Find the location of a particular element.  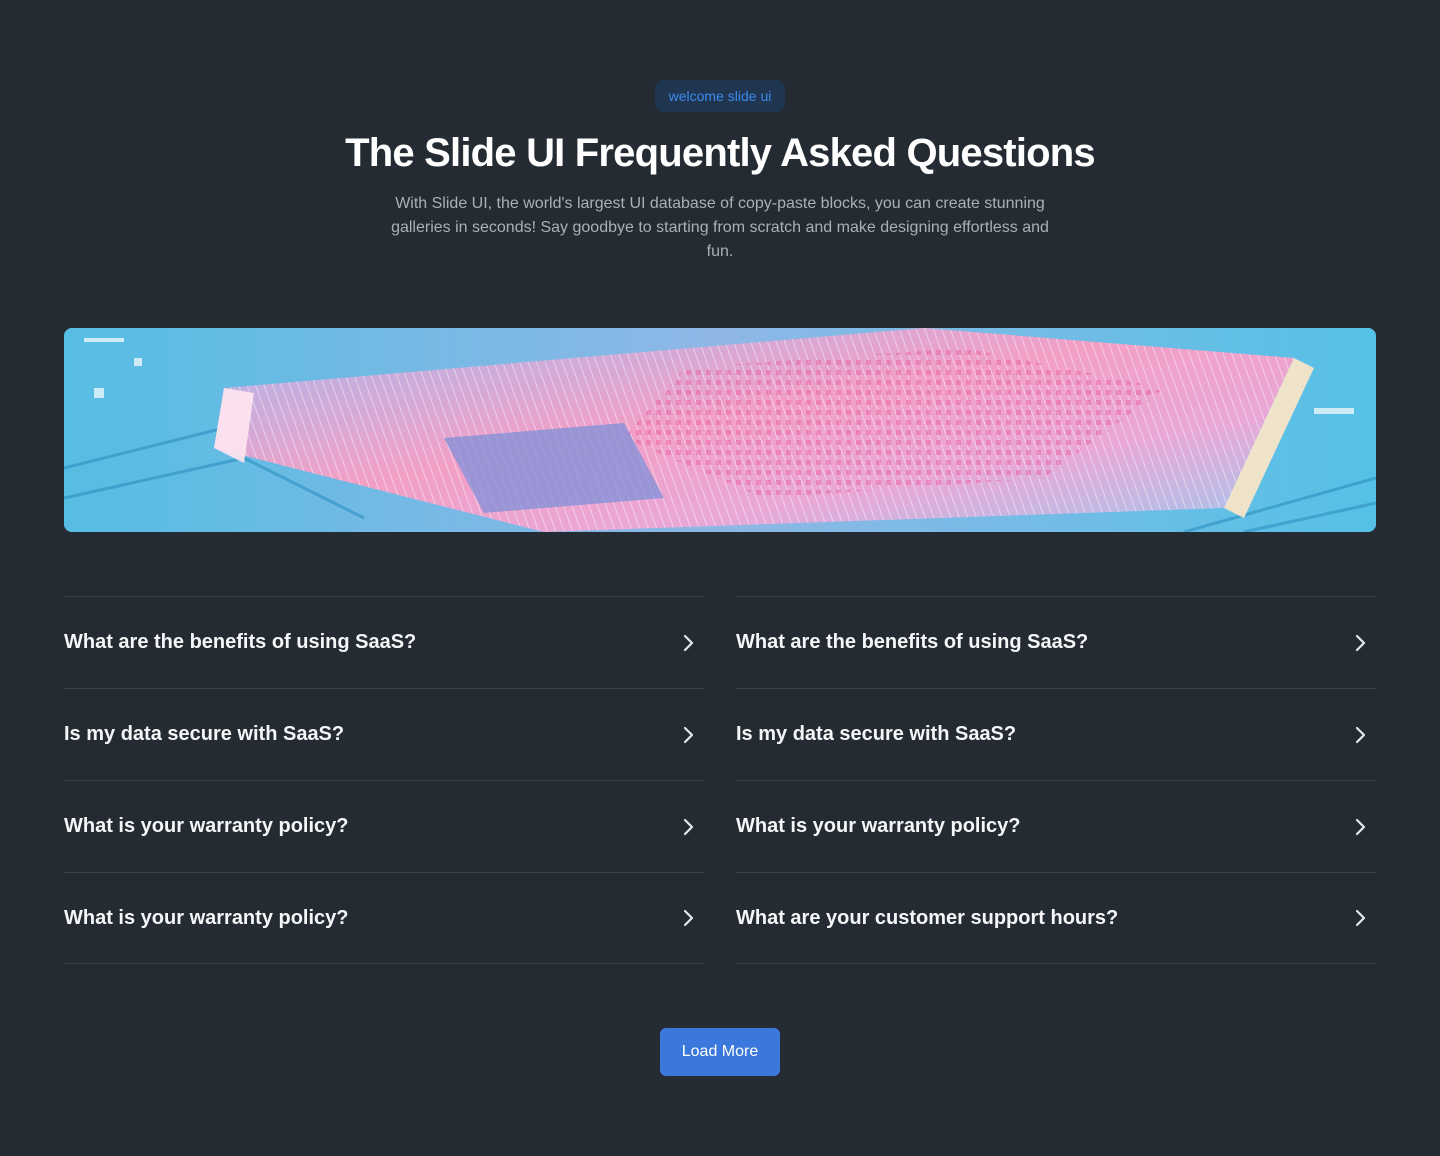

faq-item: What are your customer support hours? is located at coordinates (1056, 918).